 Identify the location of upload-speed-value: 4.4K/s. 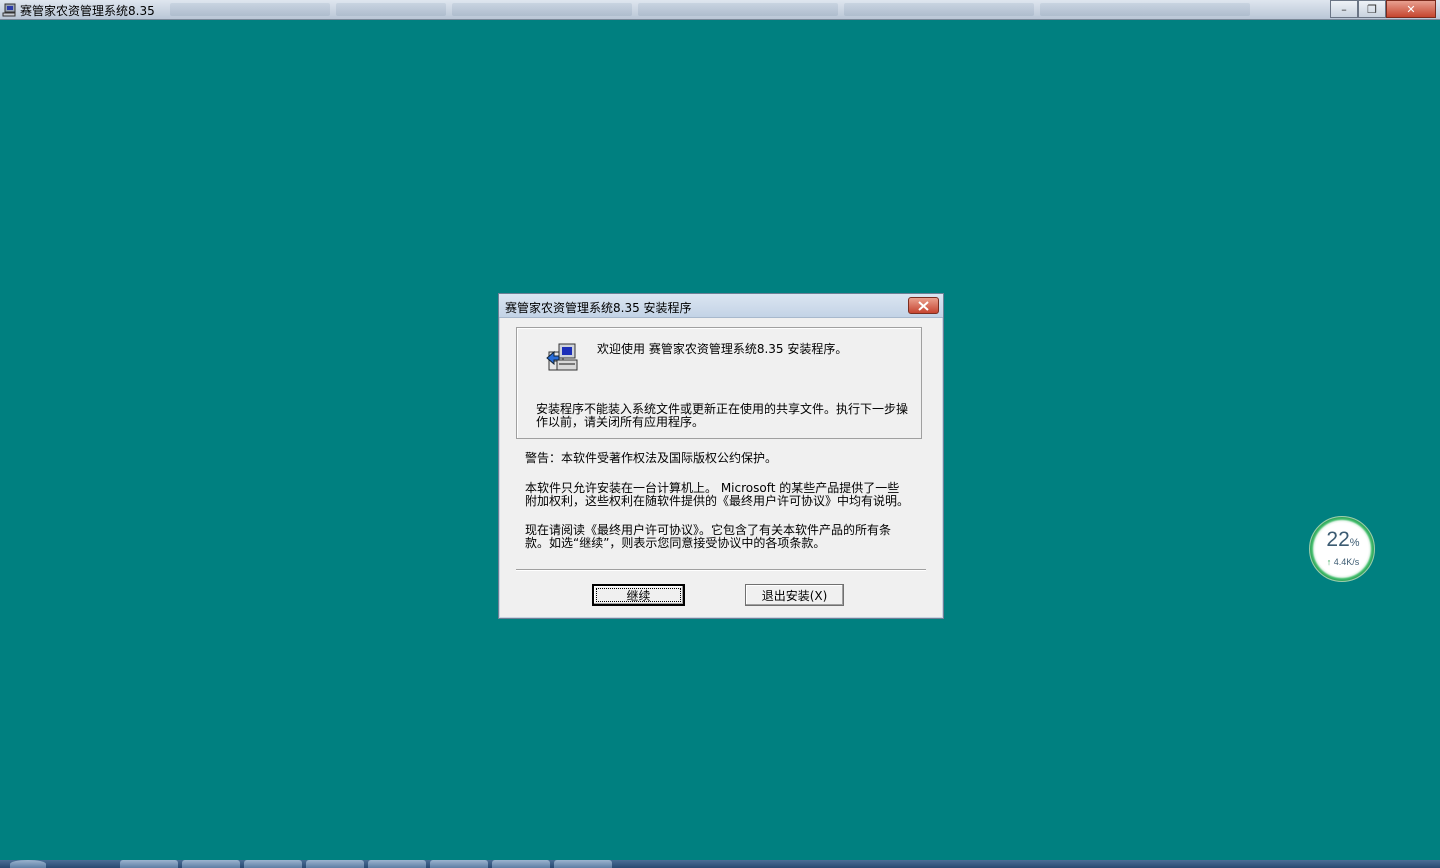
(1346, 562).